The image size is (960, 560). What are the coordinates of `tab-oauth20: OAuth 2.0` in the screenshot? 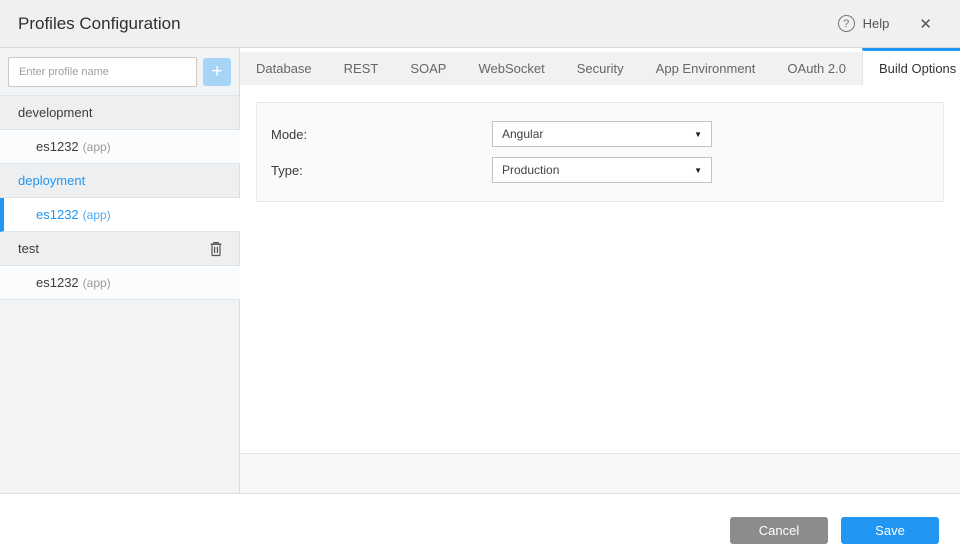 It's located at (816, 68).